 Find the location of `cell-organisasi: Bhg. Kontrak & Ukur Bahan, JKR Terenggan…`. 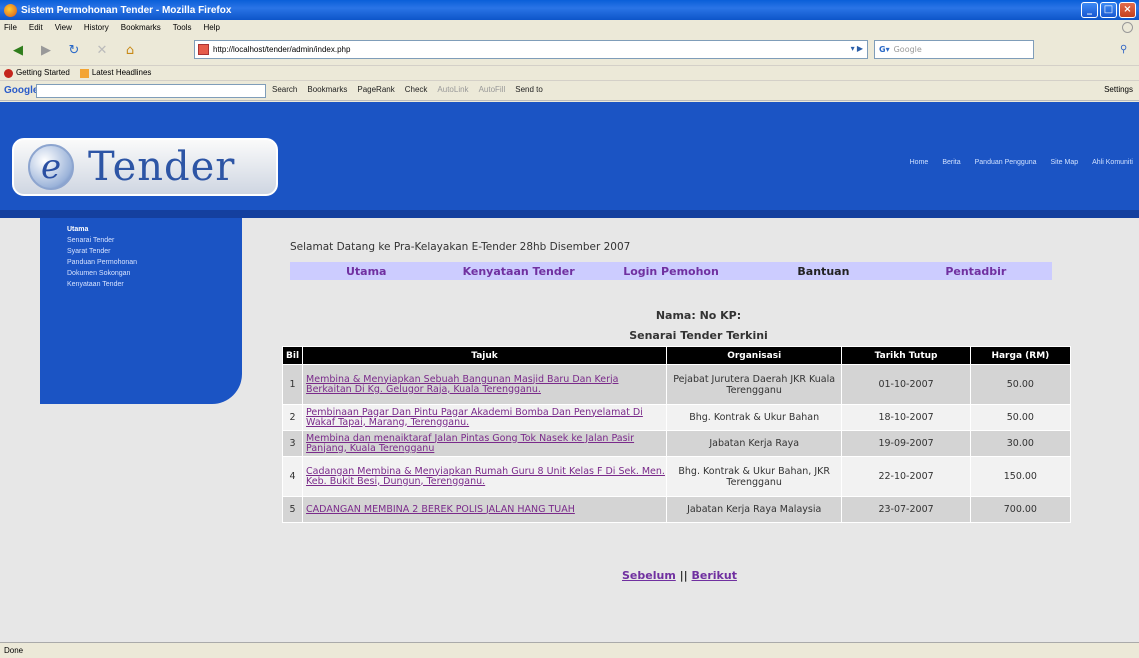

cell-organisasi: Bhg. Kontrak & Ukur Bahan, JKR Terenggan… is located at coordinates (754, 476).